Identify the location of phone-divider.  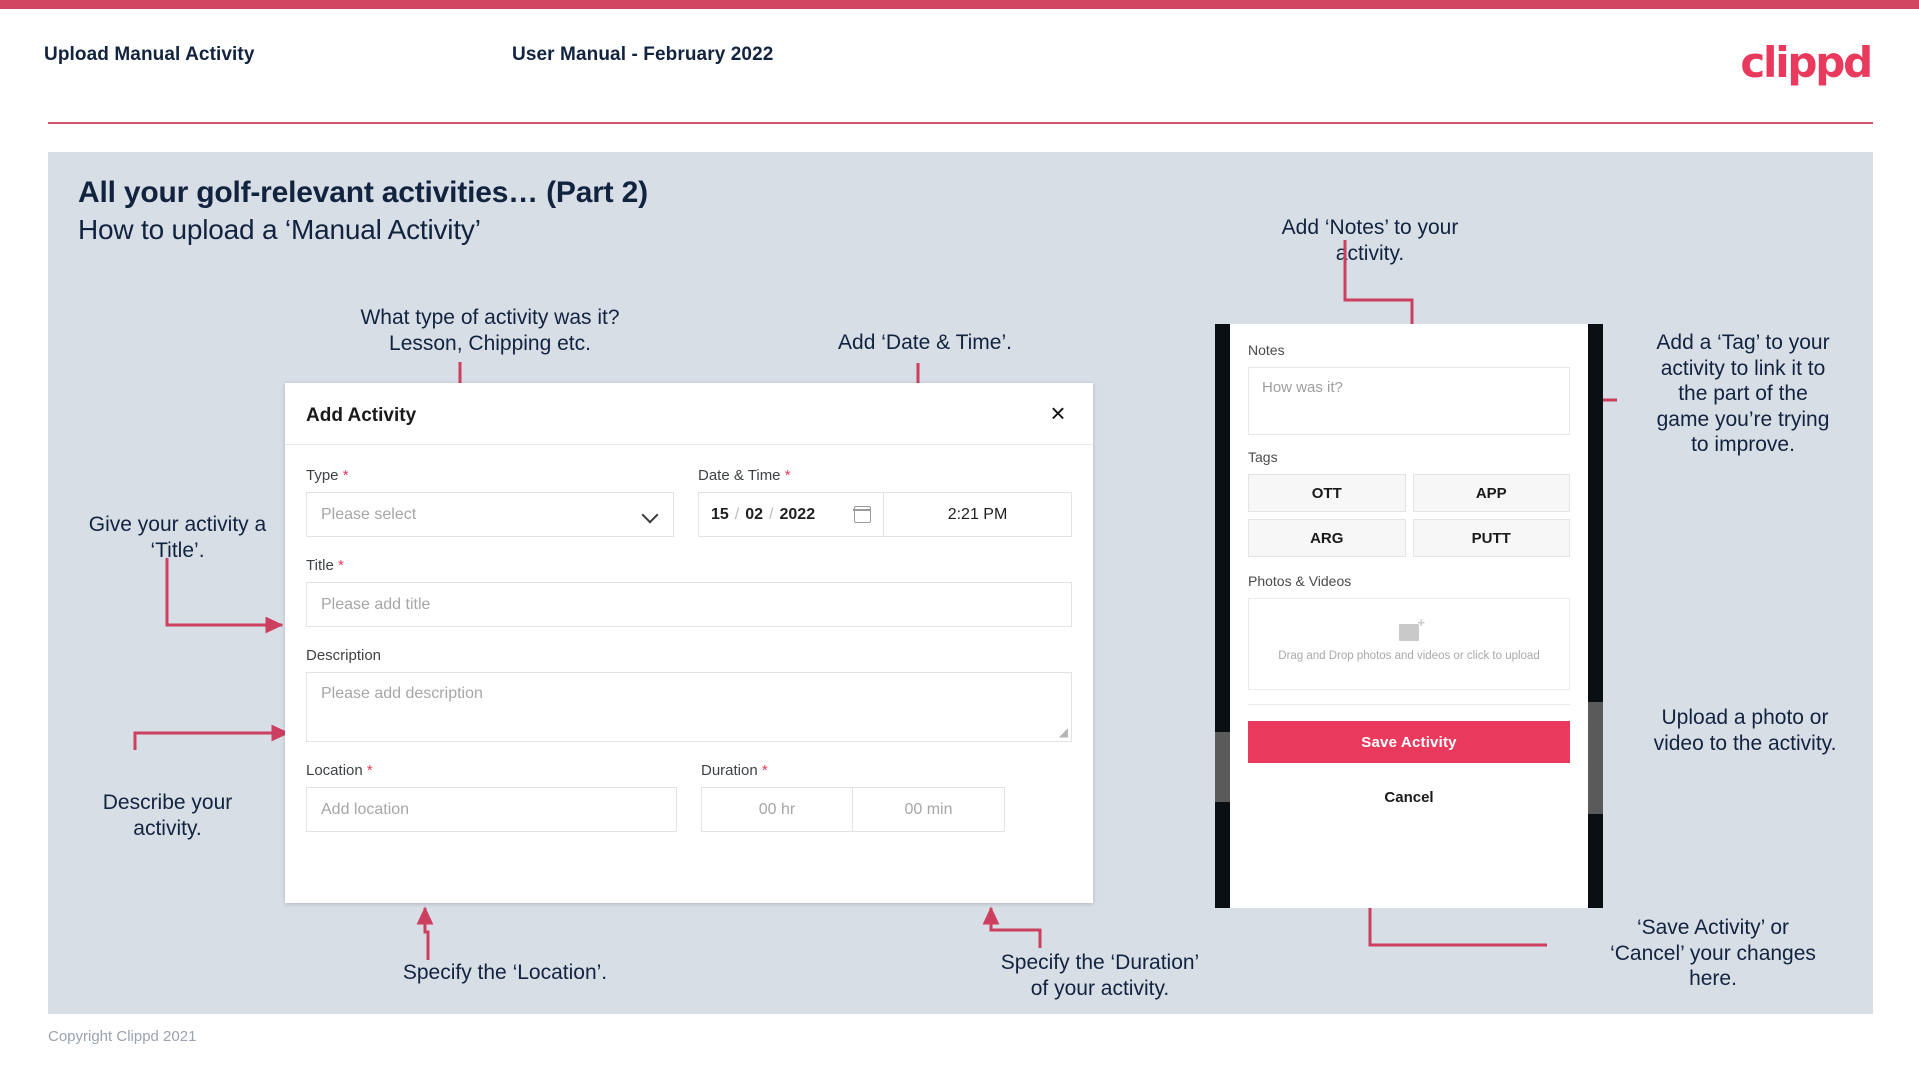
(1409, 704).